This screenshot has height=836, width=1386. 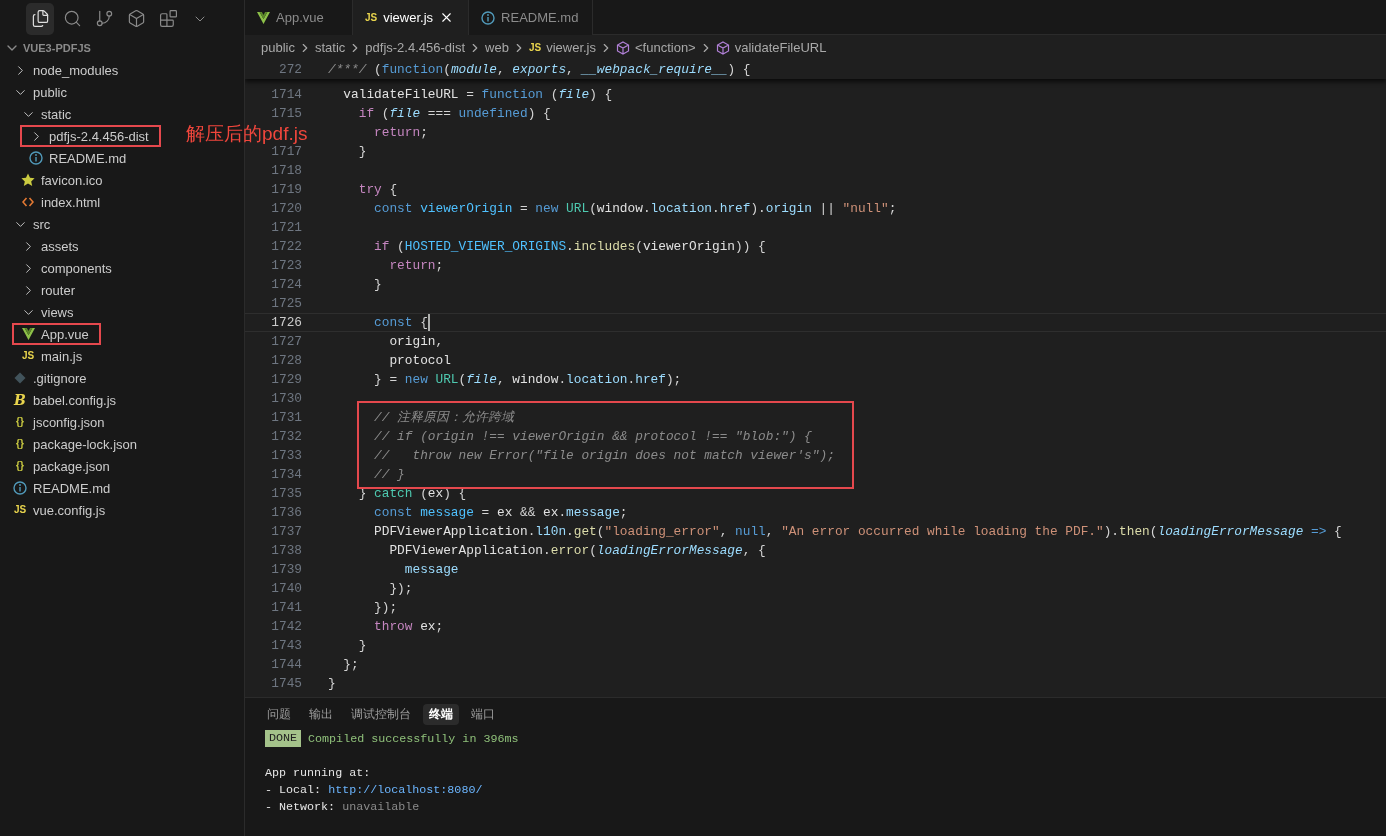 I want to click on line-number: 1717, so click(x=286, y=151).